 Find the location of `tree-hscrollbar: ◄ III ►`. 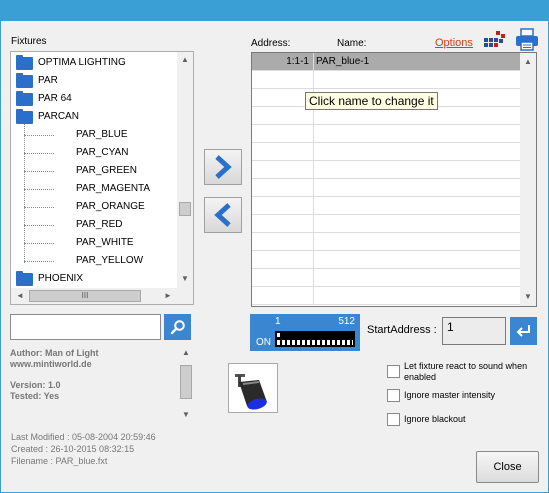

tree-hscrollbar: ◄ III ► is located at coordinates (102, 296).